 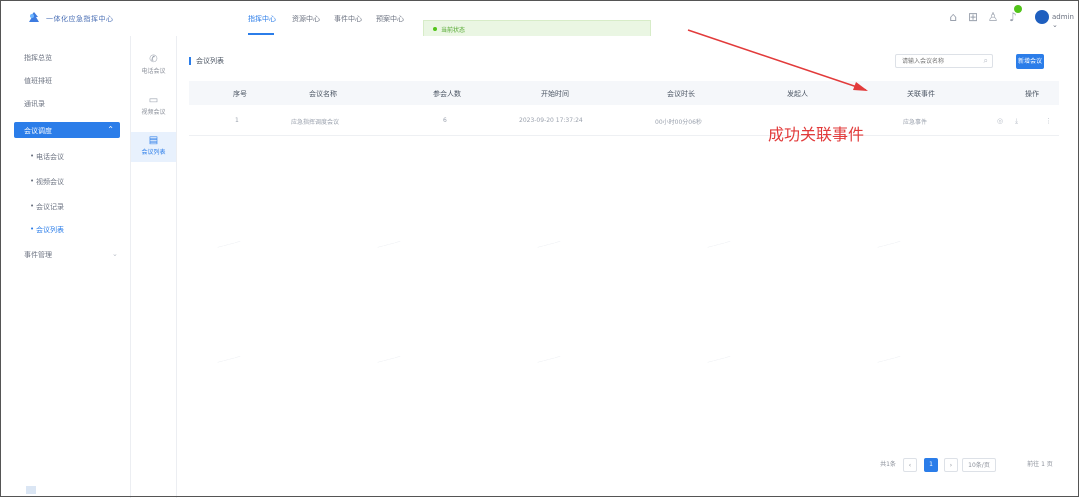 What do you see at coordinates (993, 17) in the screenshot?
I see `user-icon: ♙` at bounding box center [993, 17].